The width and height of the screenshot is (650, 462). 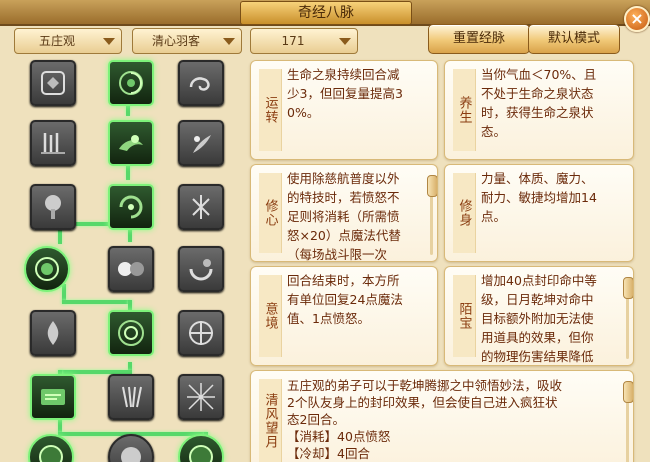 I want to click on card-tag: 陌宝, so click(x=464, y=316).